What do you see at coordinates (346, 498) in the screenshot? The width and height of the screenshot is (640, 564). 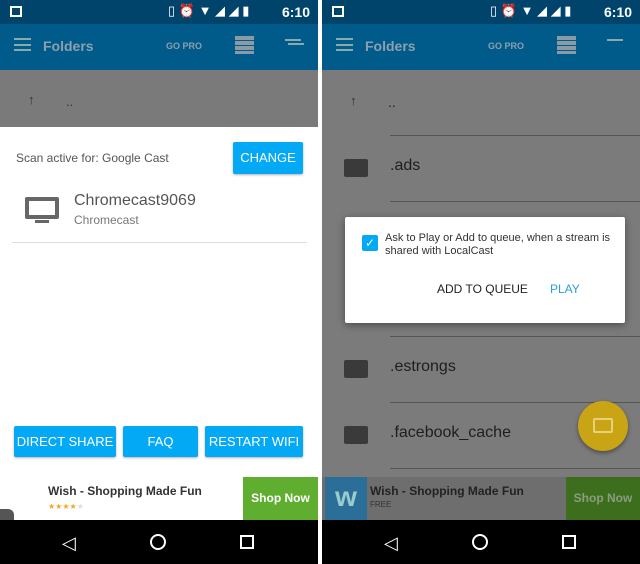 I see `wish-logo: w` at bounding box center [346, 498].